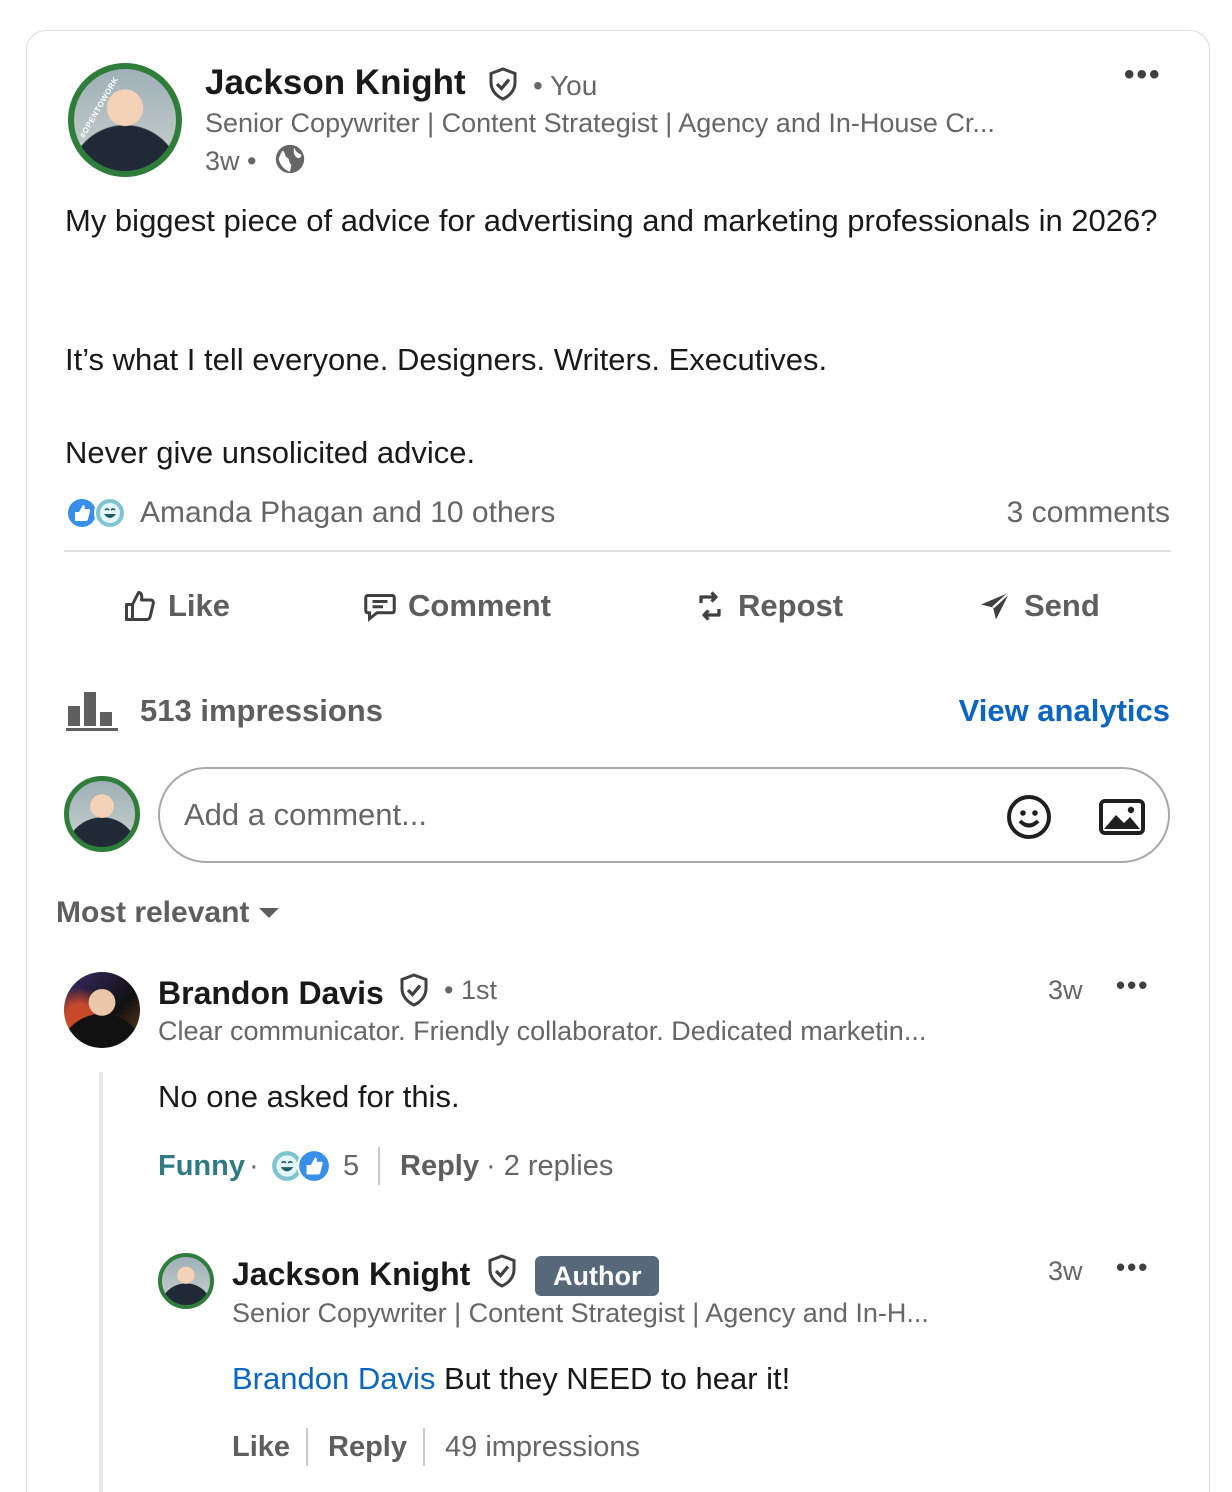 Image resolution: width=1232 pixels, height=1492 pixels. I want to click on commenter-avatar, so click(102, 1010).